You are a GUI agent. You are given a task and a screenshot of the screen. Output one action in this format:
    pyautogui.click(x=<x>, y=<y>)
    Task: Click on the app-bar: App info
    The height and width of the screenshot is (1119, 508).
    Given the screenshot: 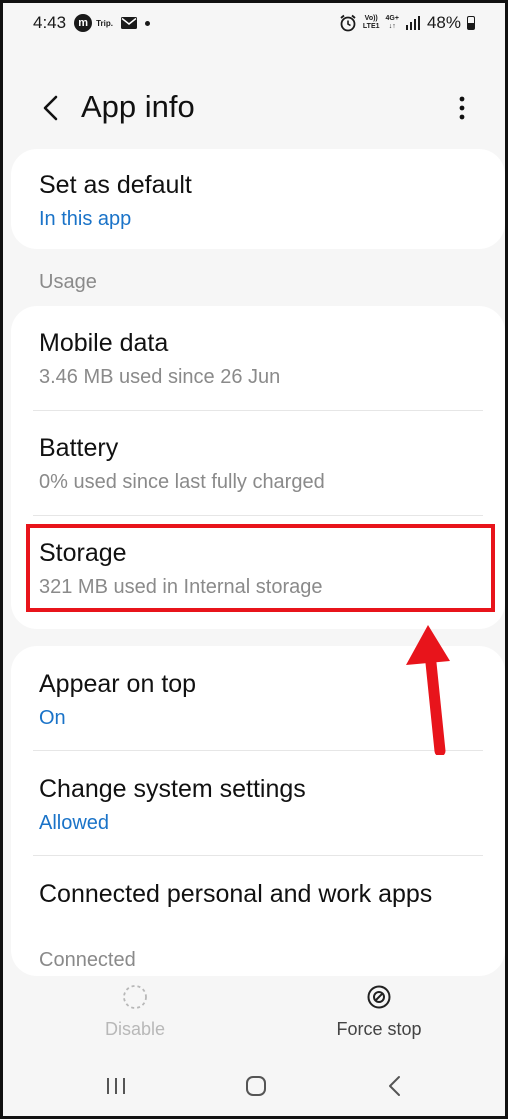 What is the action you would take?
    pyautogui.click(x=254, y=109)
    